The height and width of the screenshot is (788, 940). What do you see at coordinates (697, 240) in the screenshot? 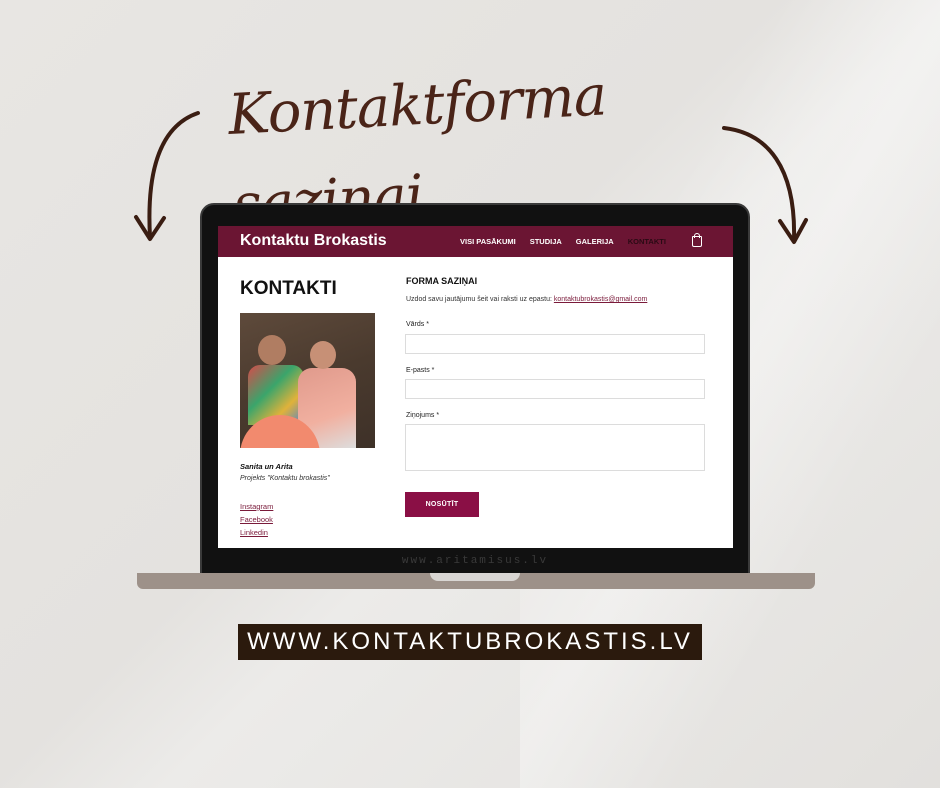
I see `shopping-bag-icon` at bounding box center [697, 240].